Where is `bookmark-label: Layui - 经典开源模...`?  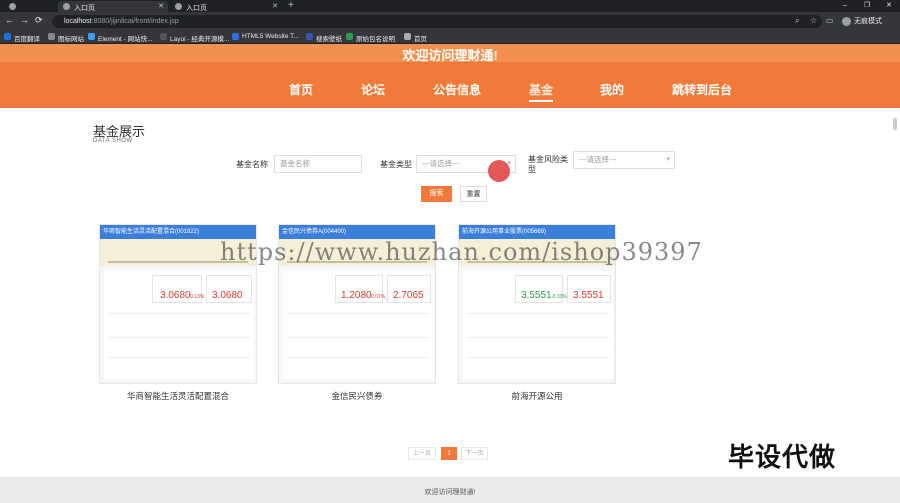
bookmark-label: Layui - 经典开源模... is located at coordinates (200, 39).